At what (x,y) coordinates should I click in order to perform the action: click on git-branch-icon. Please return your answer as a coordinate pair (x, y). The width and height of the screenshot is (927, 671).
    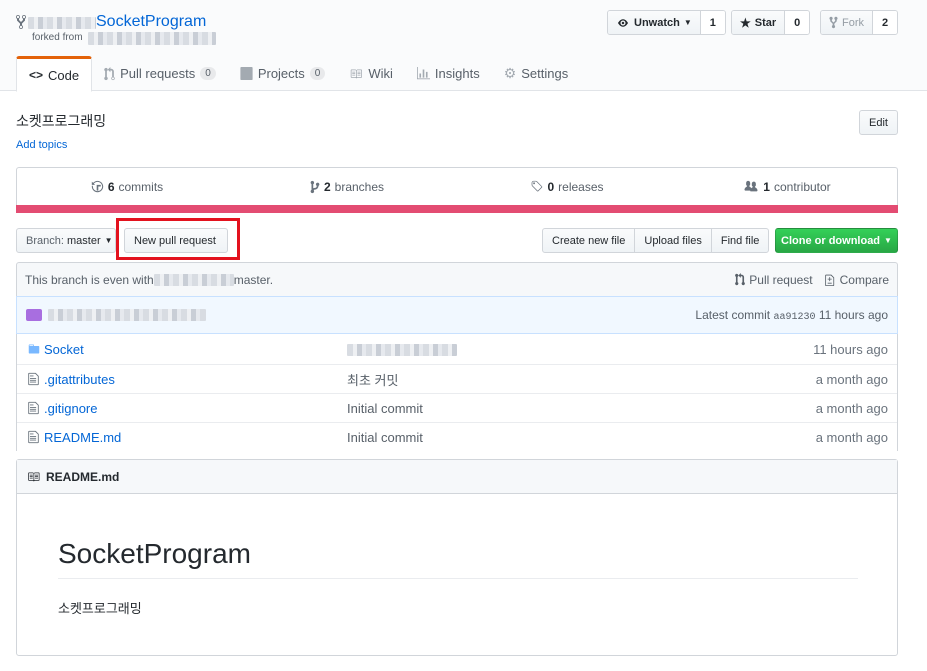
    Looking at the image, I should click on (315, 186).